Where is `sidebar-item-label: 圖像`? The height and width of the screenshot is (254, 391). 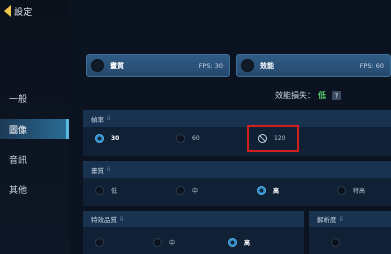
sidebar-item-label: 圖像 is located at coordinates (18, 130).